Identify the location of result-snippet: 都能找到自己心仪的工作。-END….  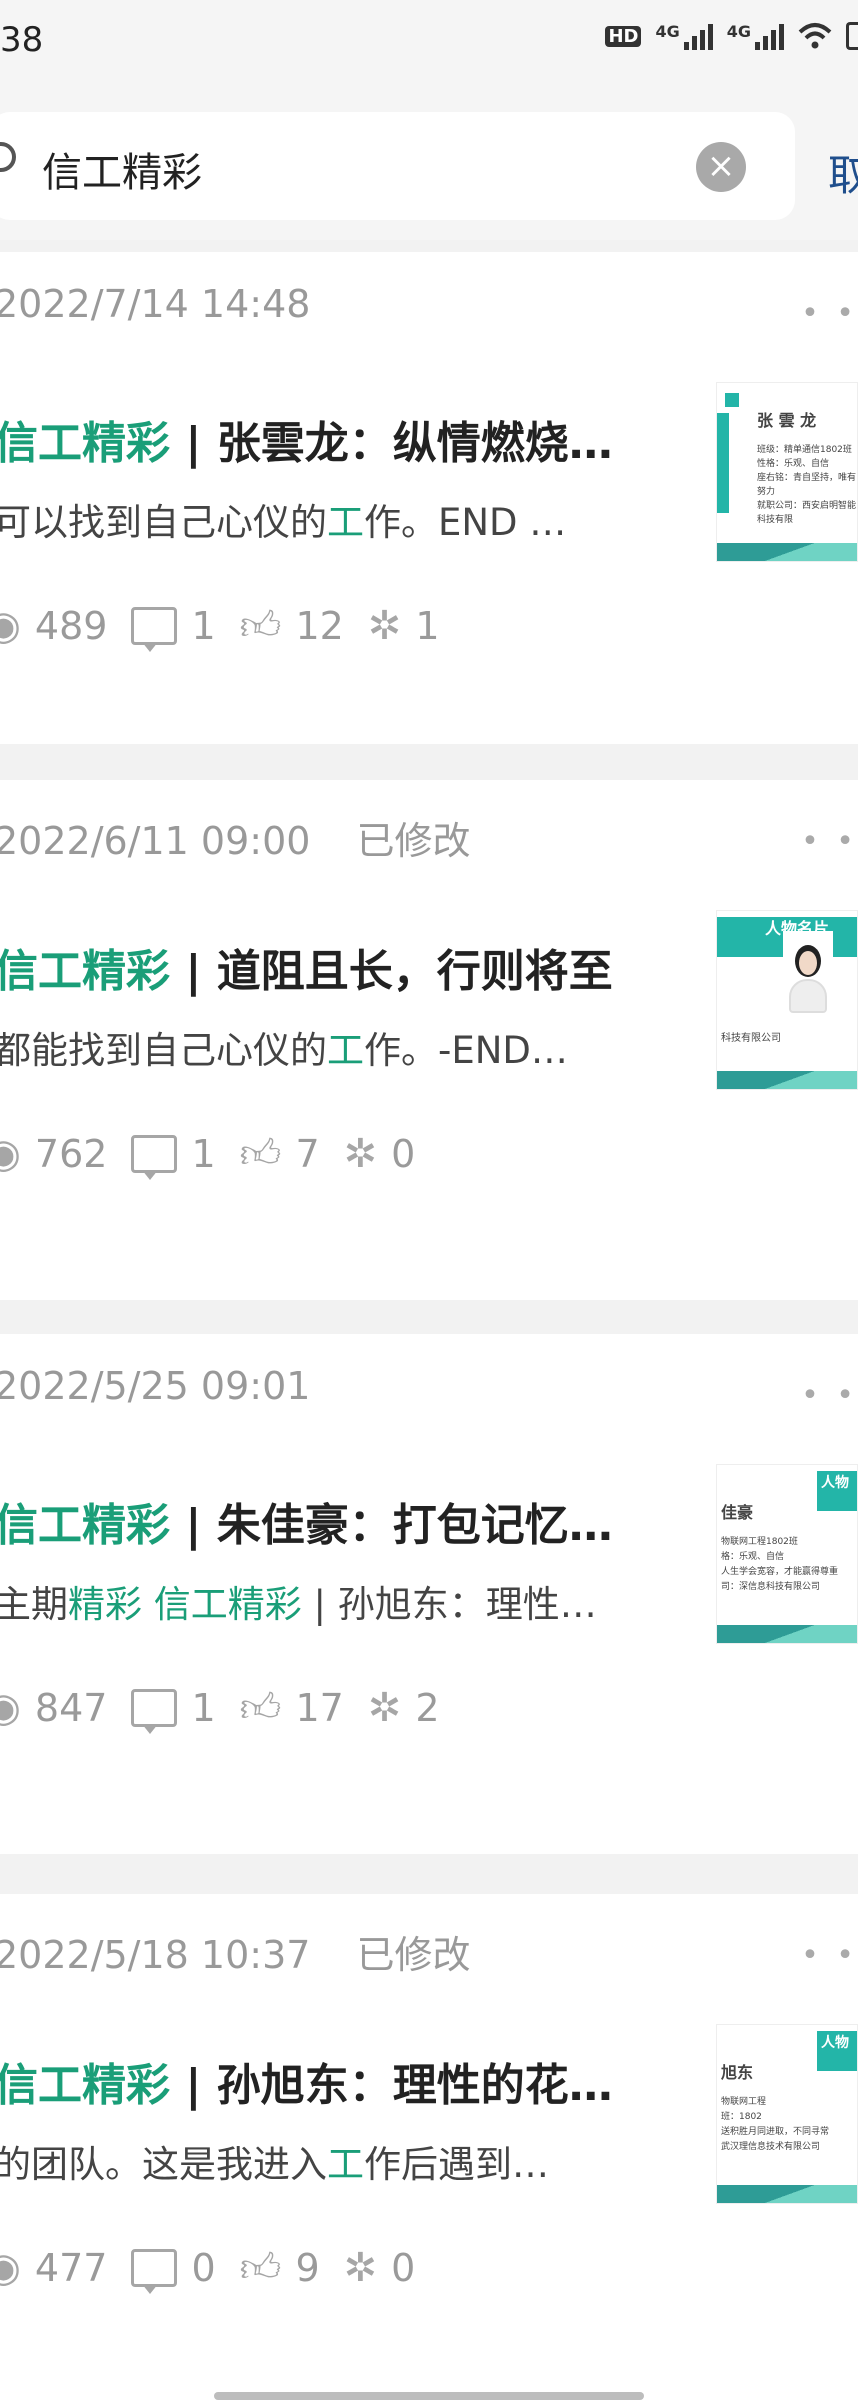
(284, 1050).